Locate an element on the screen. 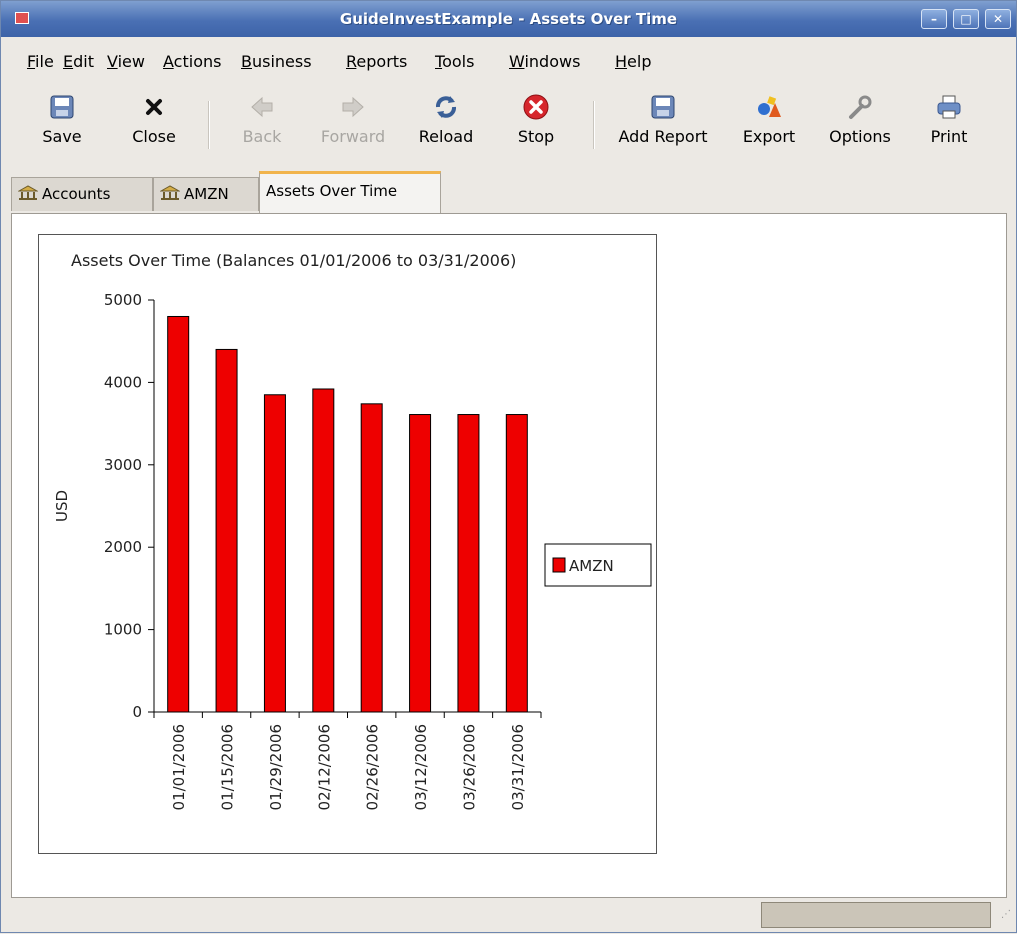  y-tick-label: 1000 is located at coordinates (123, 630).